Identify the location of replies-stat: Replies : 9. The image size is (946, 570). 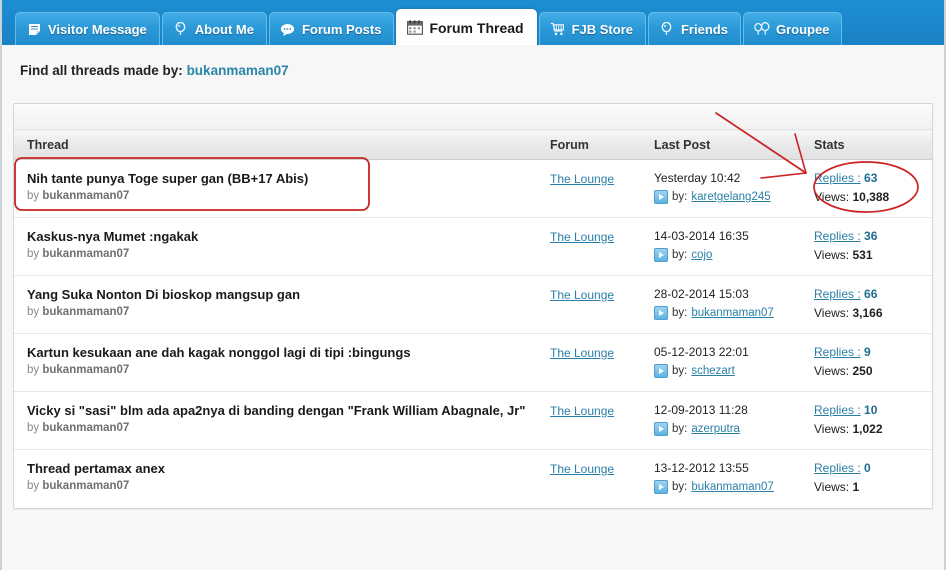
(873, 352).